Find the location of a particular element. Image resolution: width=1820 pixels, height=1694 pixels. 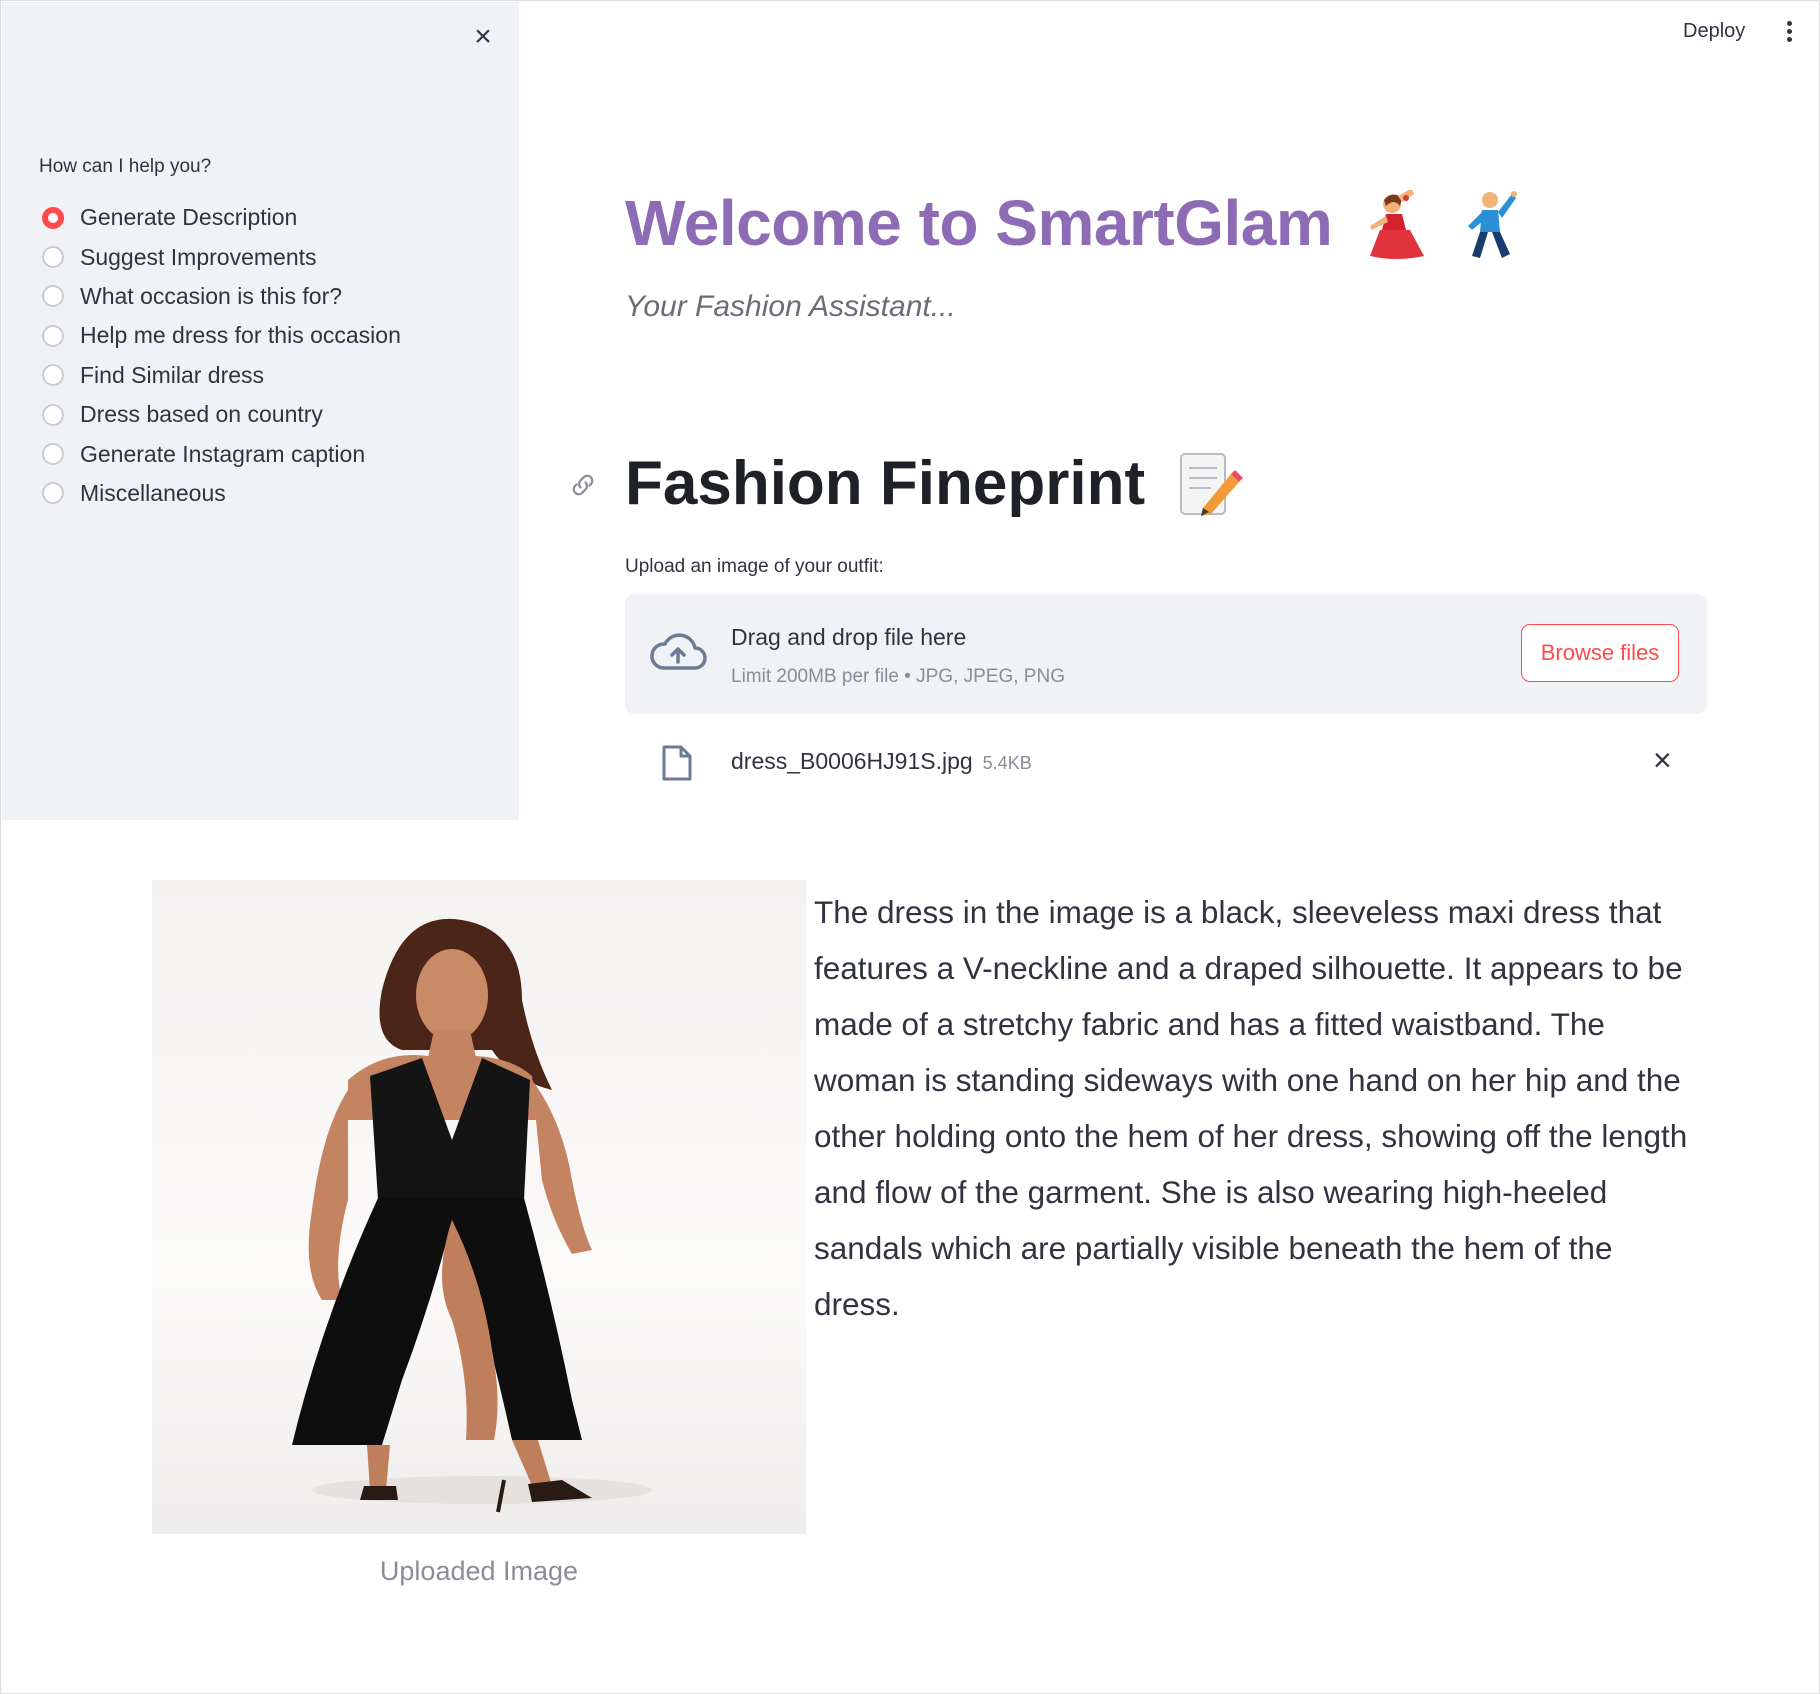

radio-suggest-improvements: Suggest Improvements is located at coordinates (221, 256).